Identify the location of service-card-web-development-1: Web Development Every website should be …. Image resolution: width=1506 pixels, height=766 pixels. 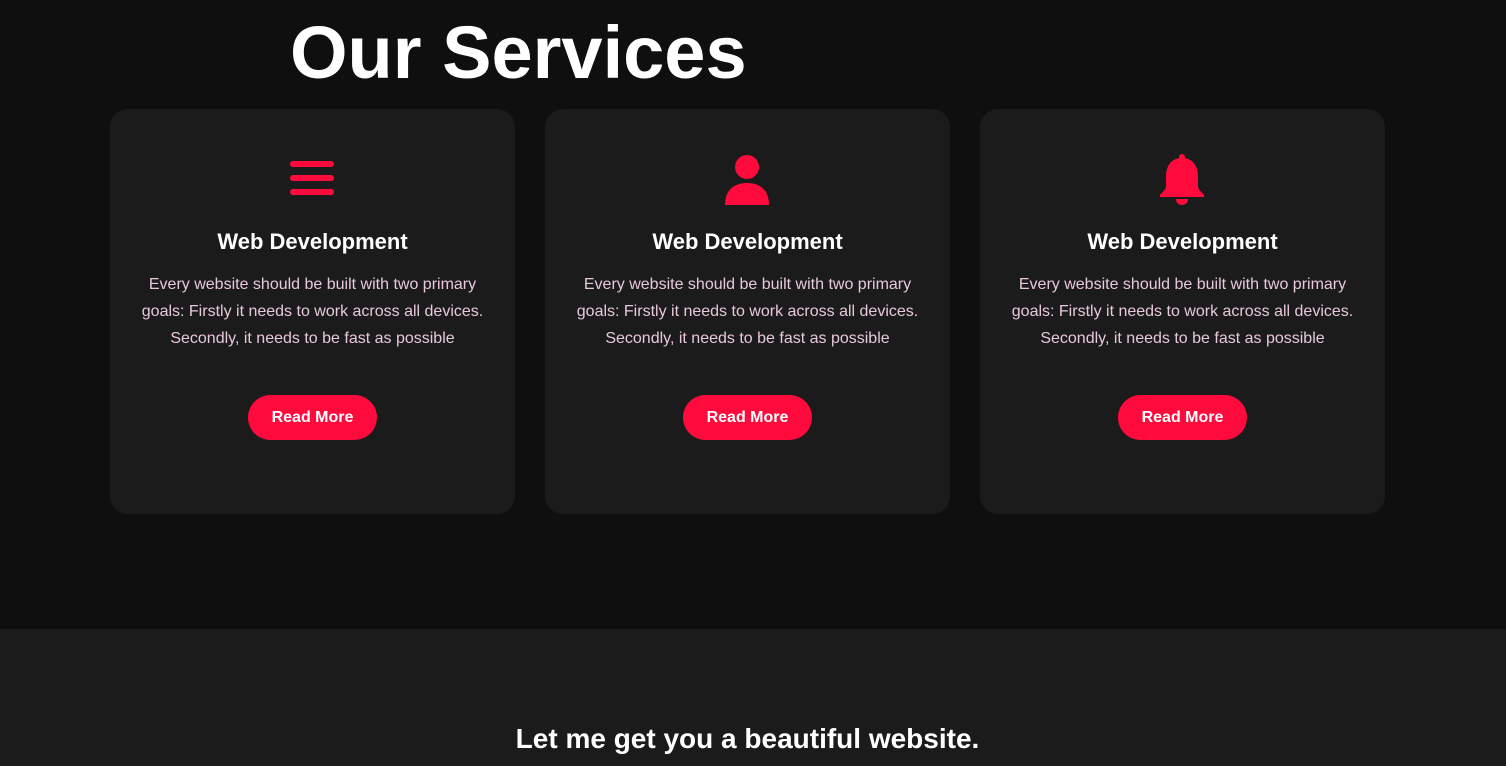
(312, 311).